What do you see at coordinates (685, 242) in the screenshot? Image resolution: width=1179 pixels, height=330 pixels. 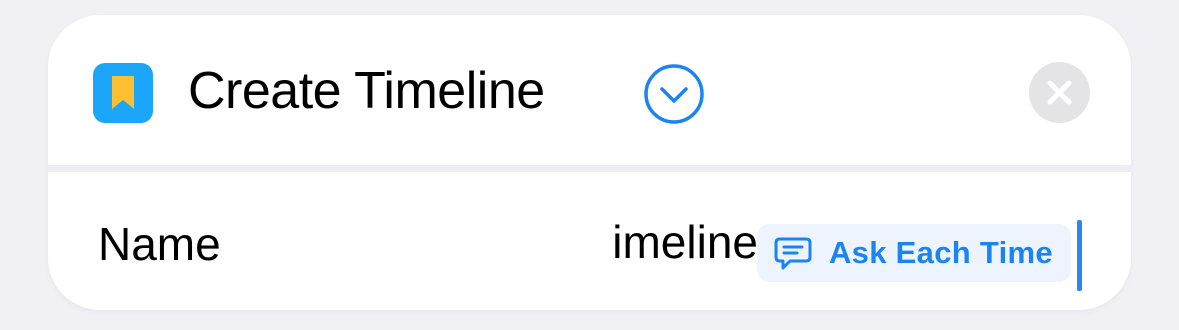 I see `name-field-value: imeline` at bounding box center [685, 242].